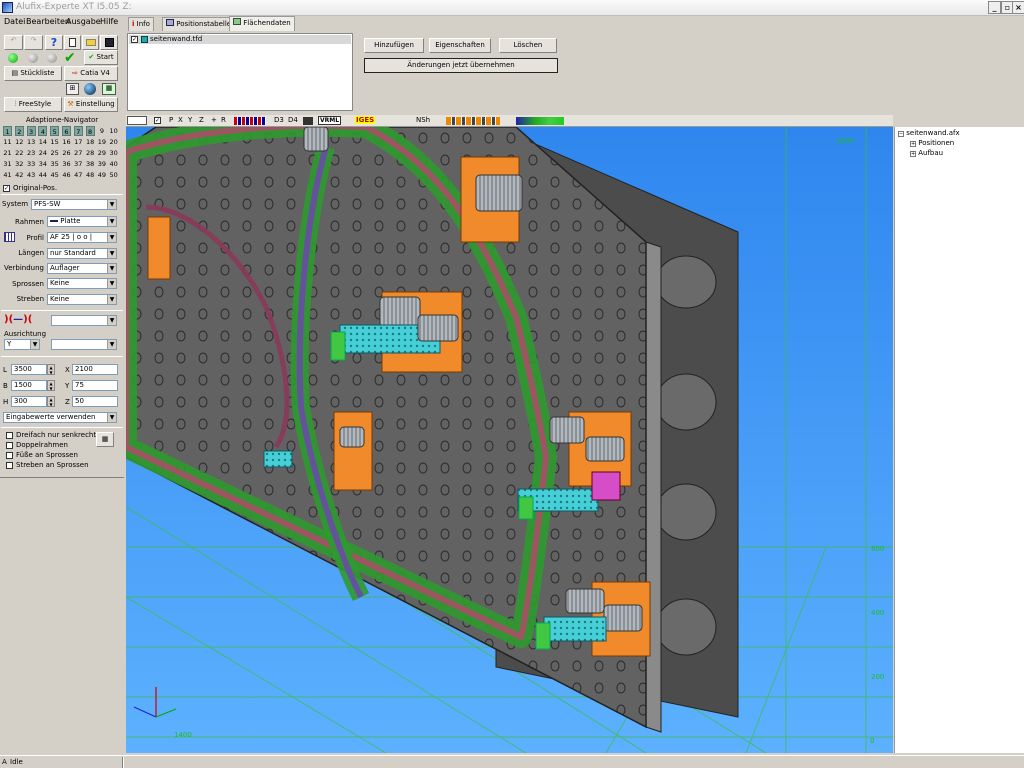  Describe the element at coordinates (109, 89) in the screenshot. I see `calculator-icon: ▦` at that location.